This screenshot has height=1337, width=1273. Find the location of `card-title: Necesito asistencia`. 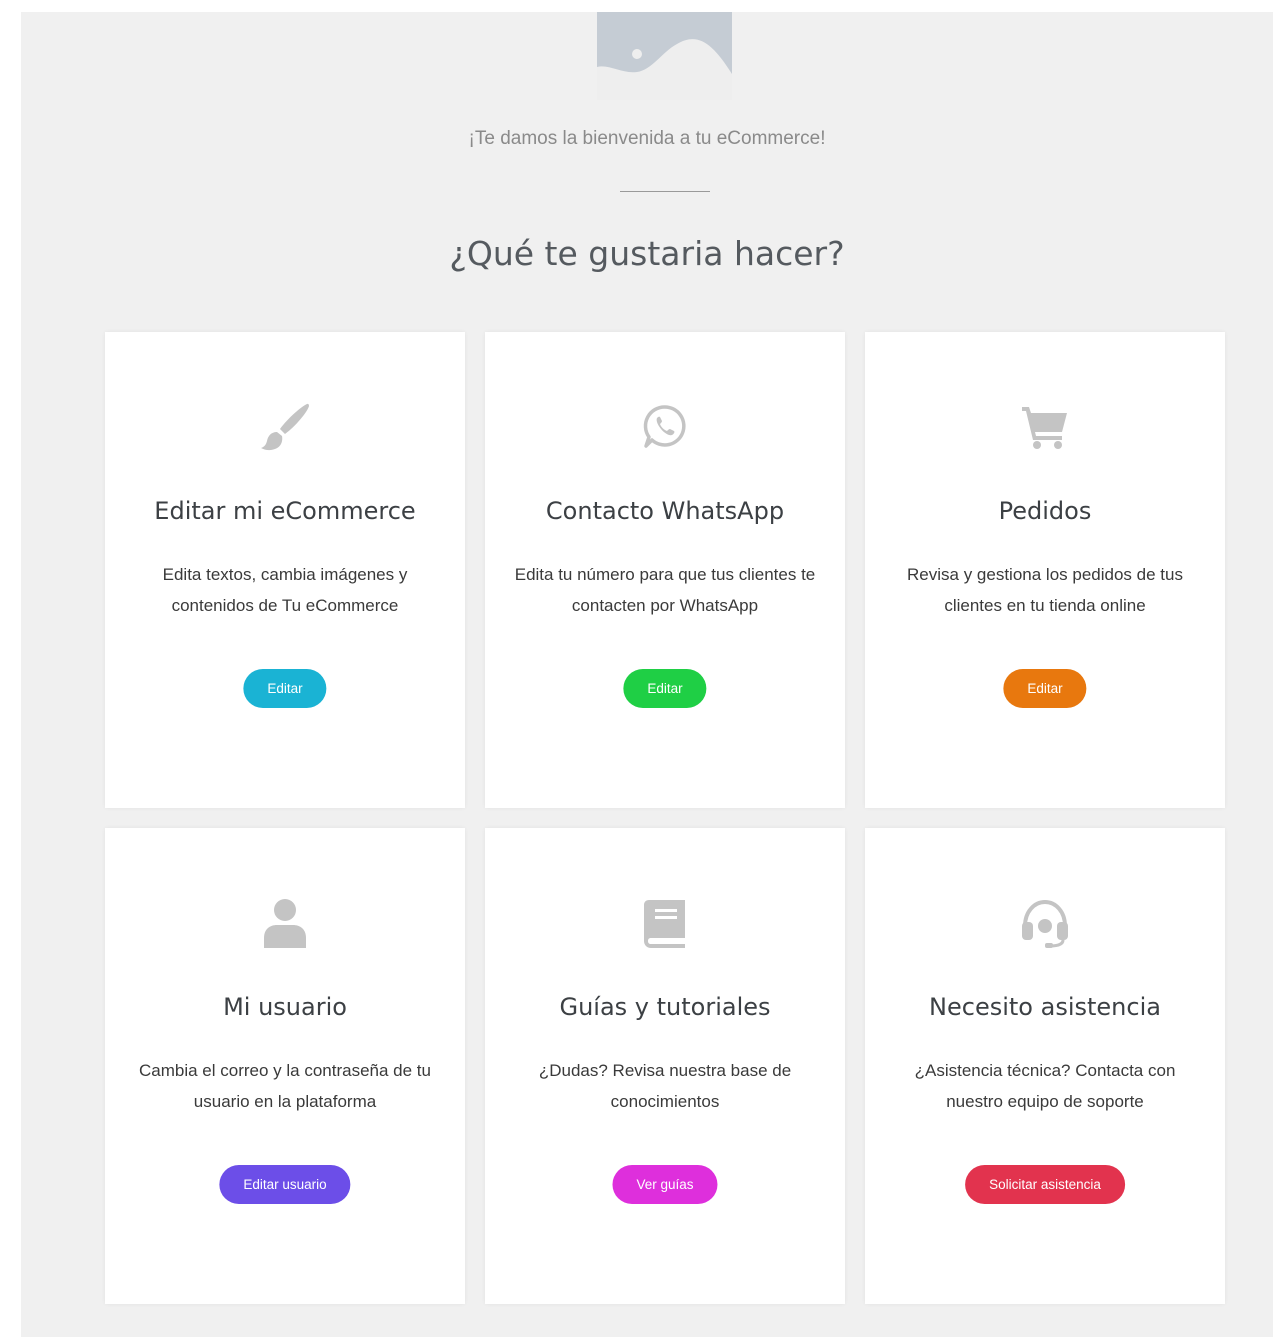

card-title: Necesito asistencia is located at coordinates (1045, 1007).